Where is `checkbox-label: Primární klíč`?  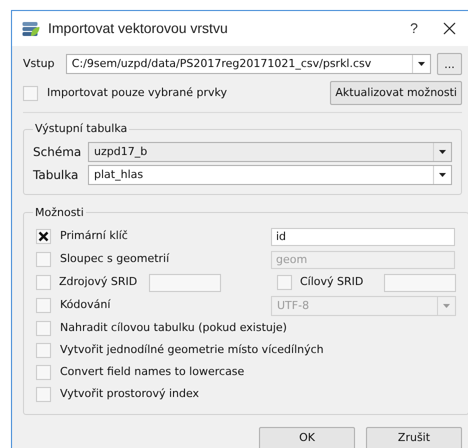 checkbox-label: Primární klíč is located at coordinates (94, 236).